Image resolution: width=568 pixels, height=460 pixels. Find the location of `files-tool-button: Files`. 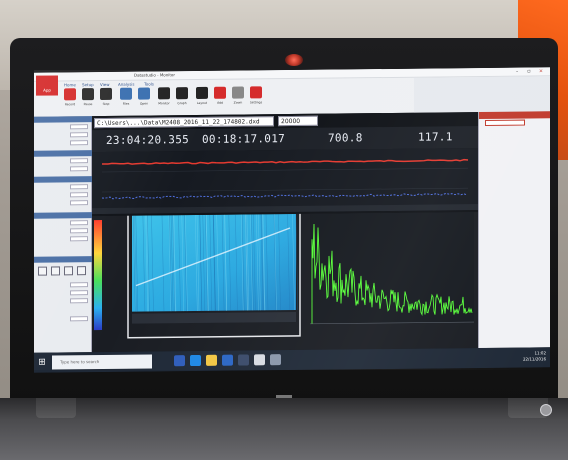

files-tool-button: Files is located at coordinates (126, 100).